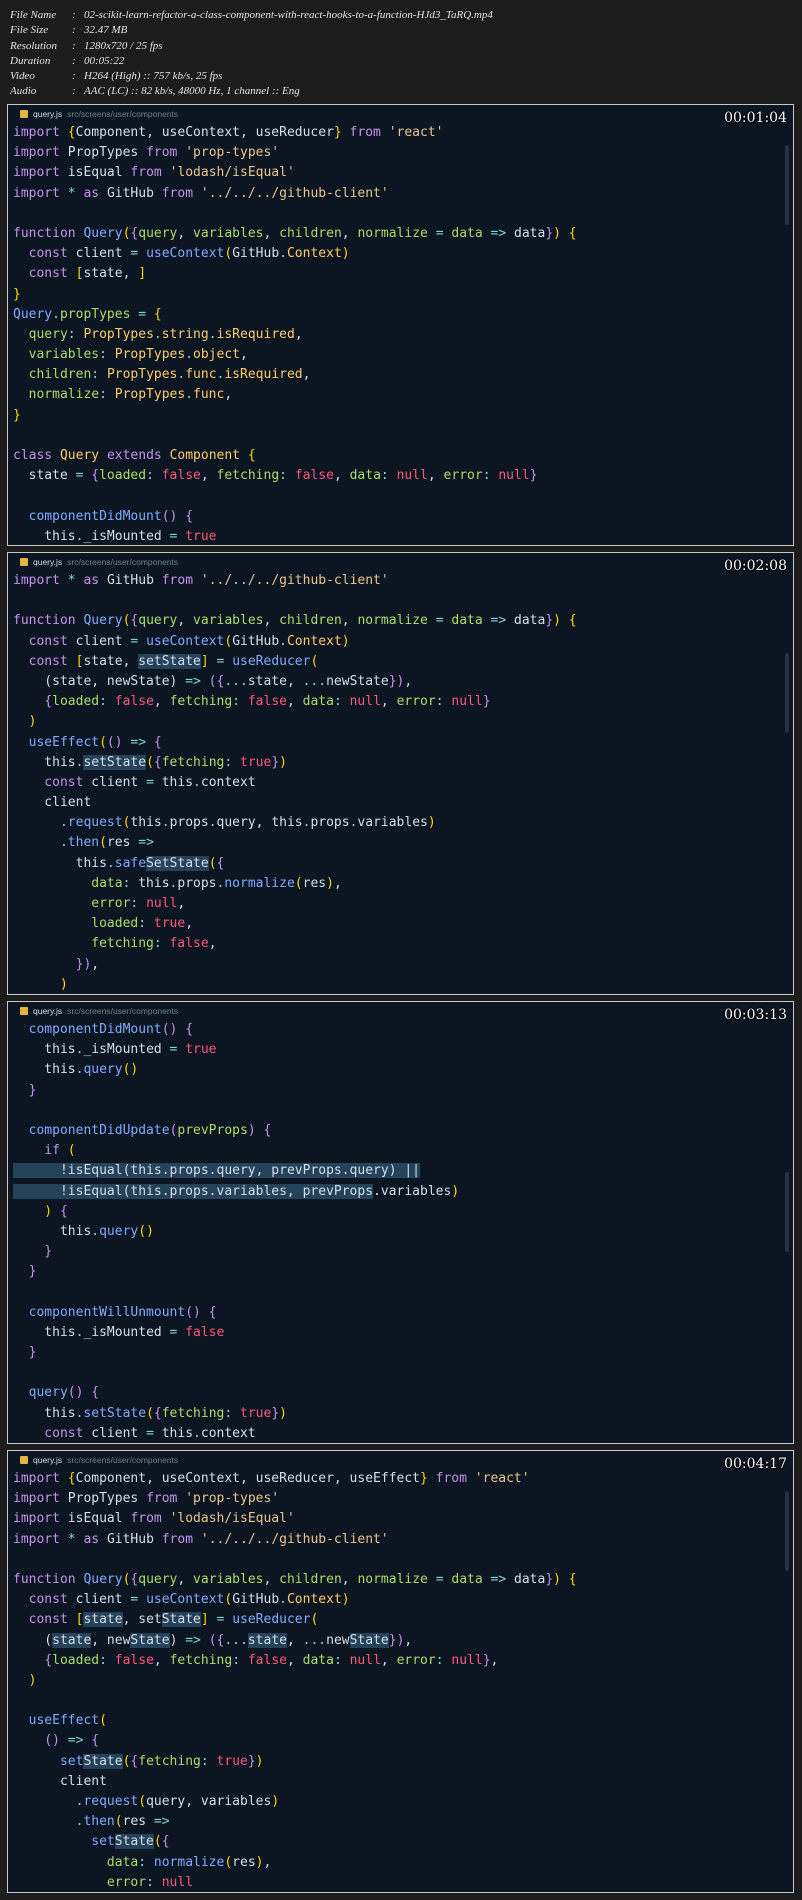  Describe the element at coordinates (189, 395) in the screenshot. I see `code-token: .` at that location.